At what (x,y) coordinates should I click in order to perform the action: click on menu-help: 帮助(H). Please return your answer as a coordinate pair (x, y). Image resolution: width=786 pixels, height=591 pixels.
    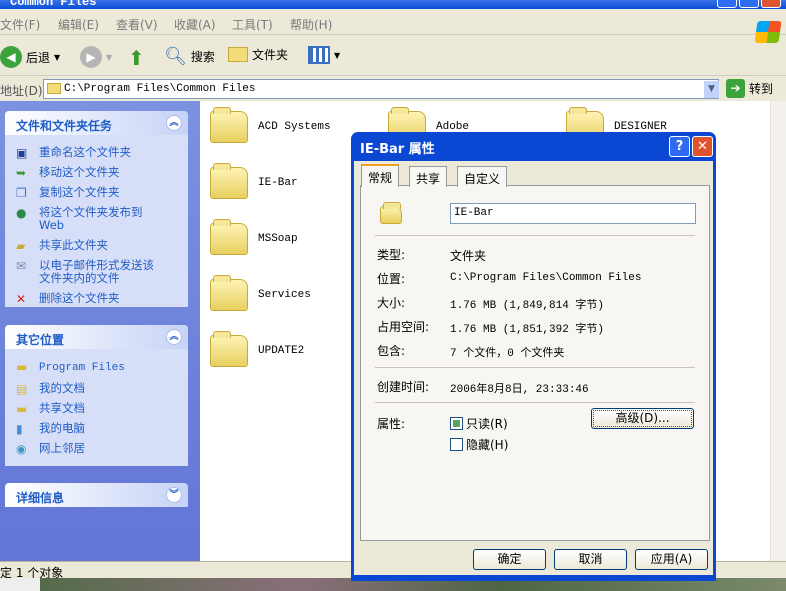
    Looking at the image, I should click on (311, 24).